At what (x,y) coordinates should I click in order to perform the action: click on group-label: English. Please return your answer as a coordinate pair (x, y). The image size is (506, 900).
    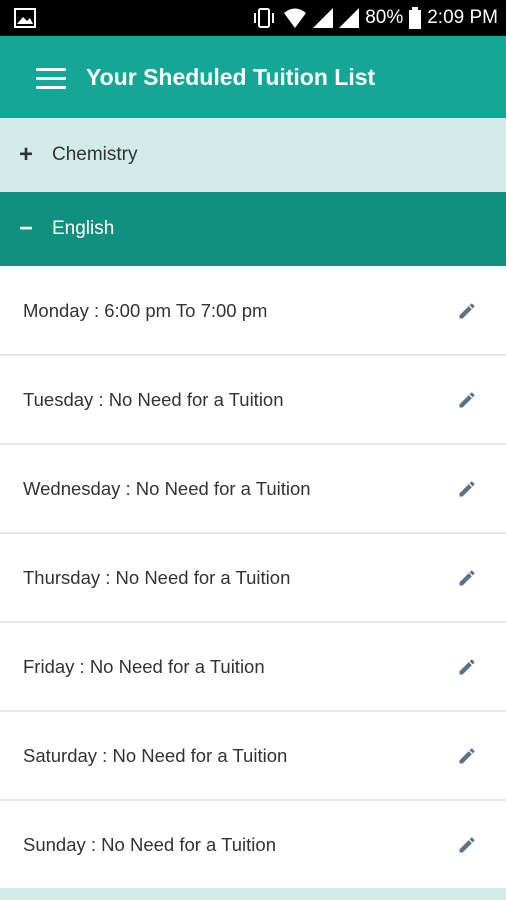
    Looking at the image, I should click on (83, 228).